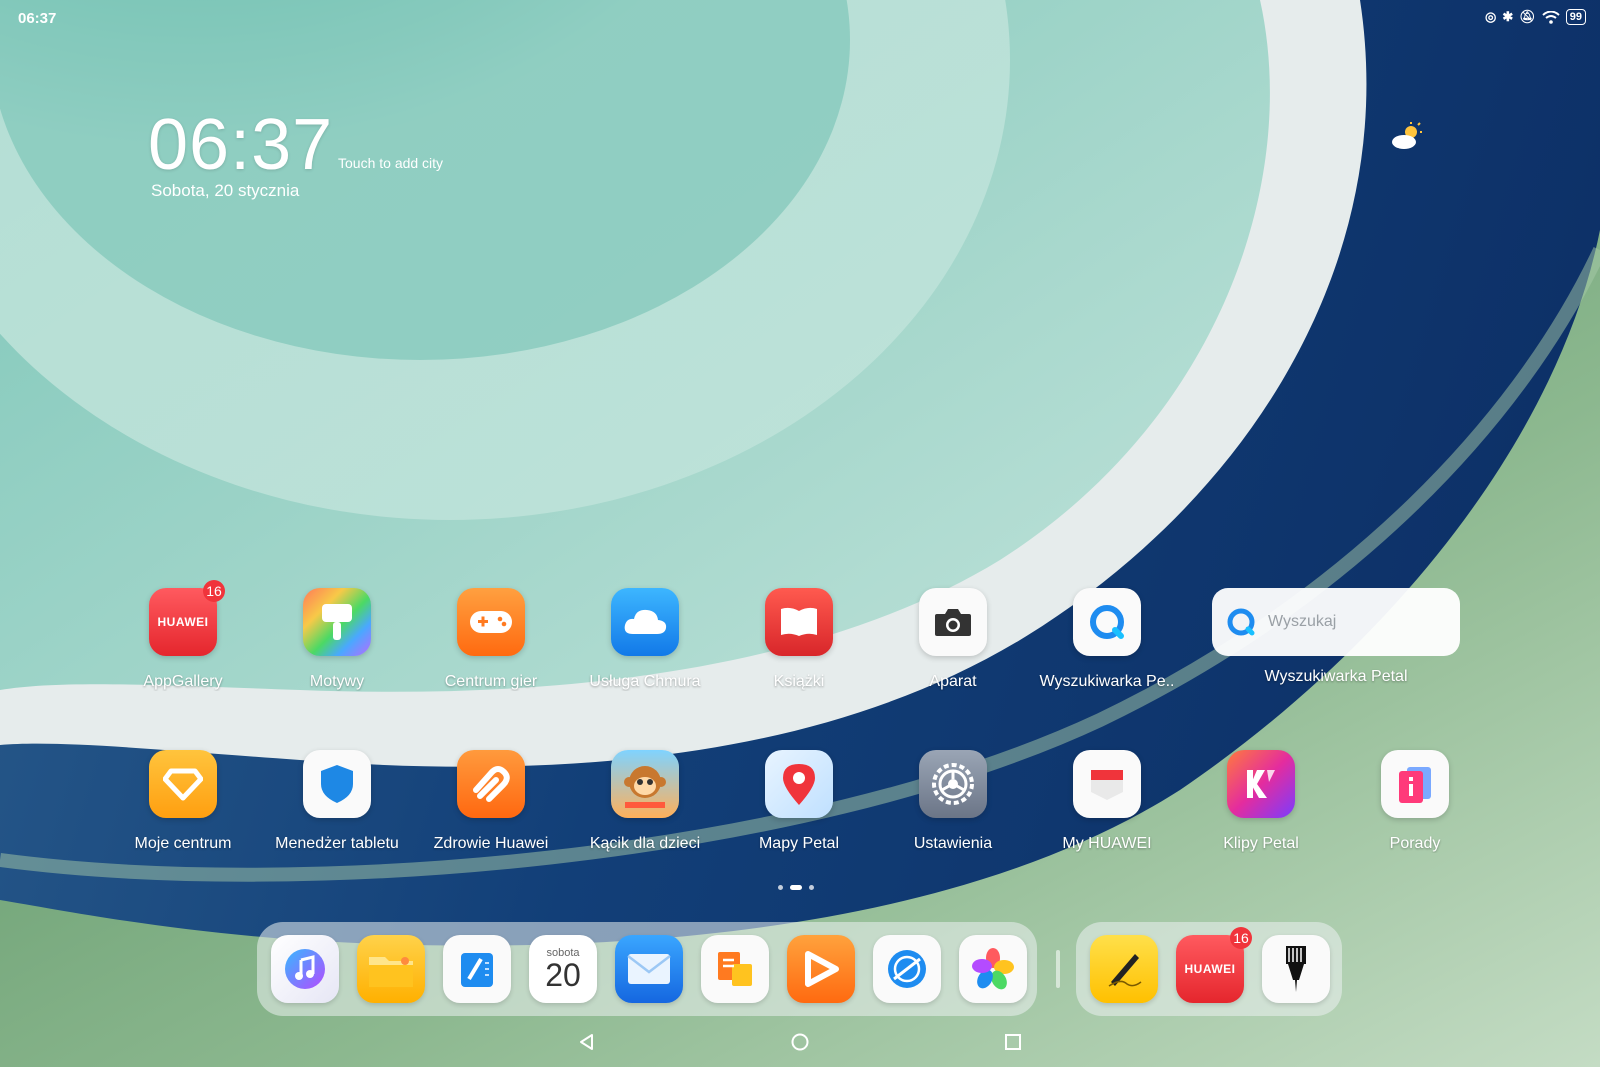 The height and width of the screenshot is (1067, 1600). Describe the element at coordinates (645, 681) in the screenshot. I see `app-label: Usługa Chmura` at that location.